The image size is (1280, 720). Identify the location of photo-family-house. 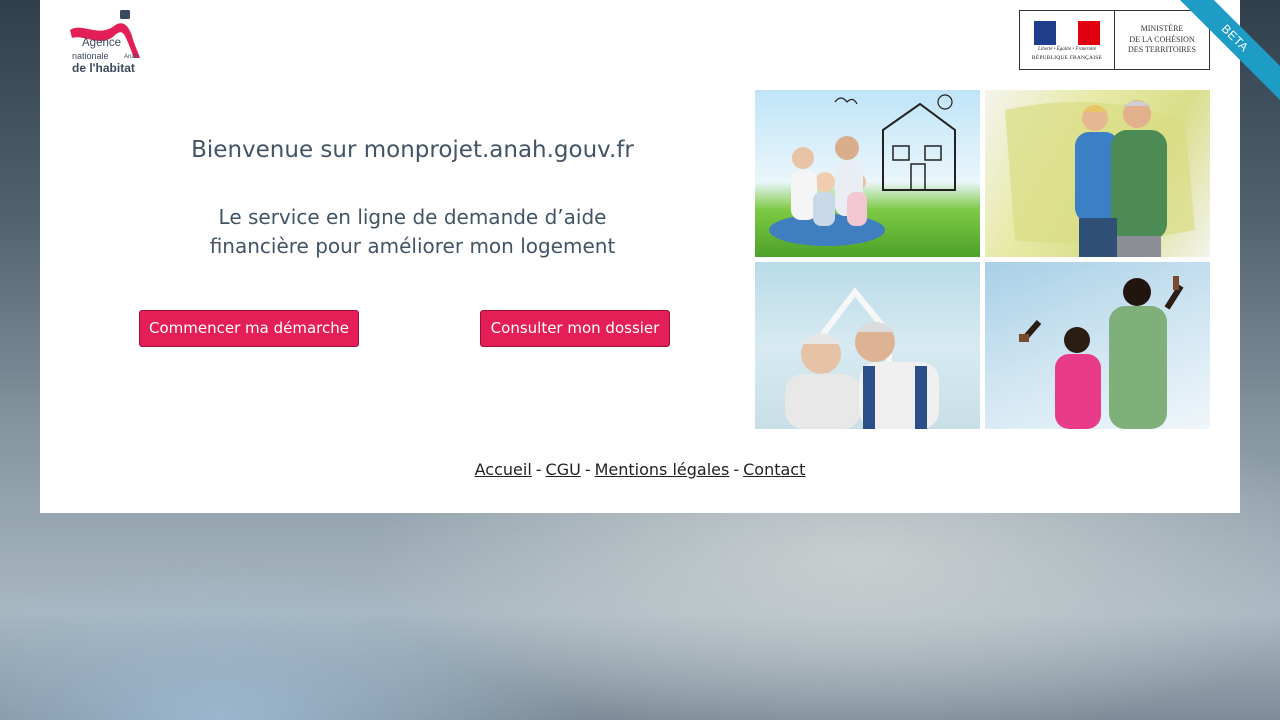
(867, 173).